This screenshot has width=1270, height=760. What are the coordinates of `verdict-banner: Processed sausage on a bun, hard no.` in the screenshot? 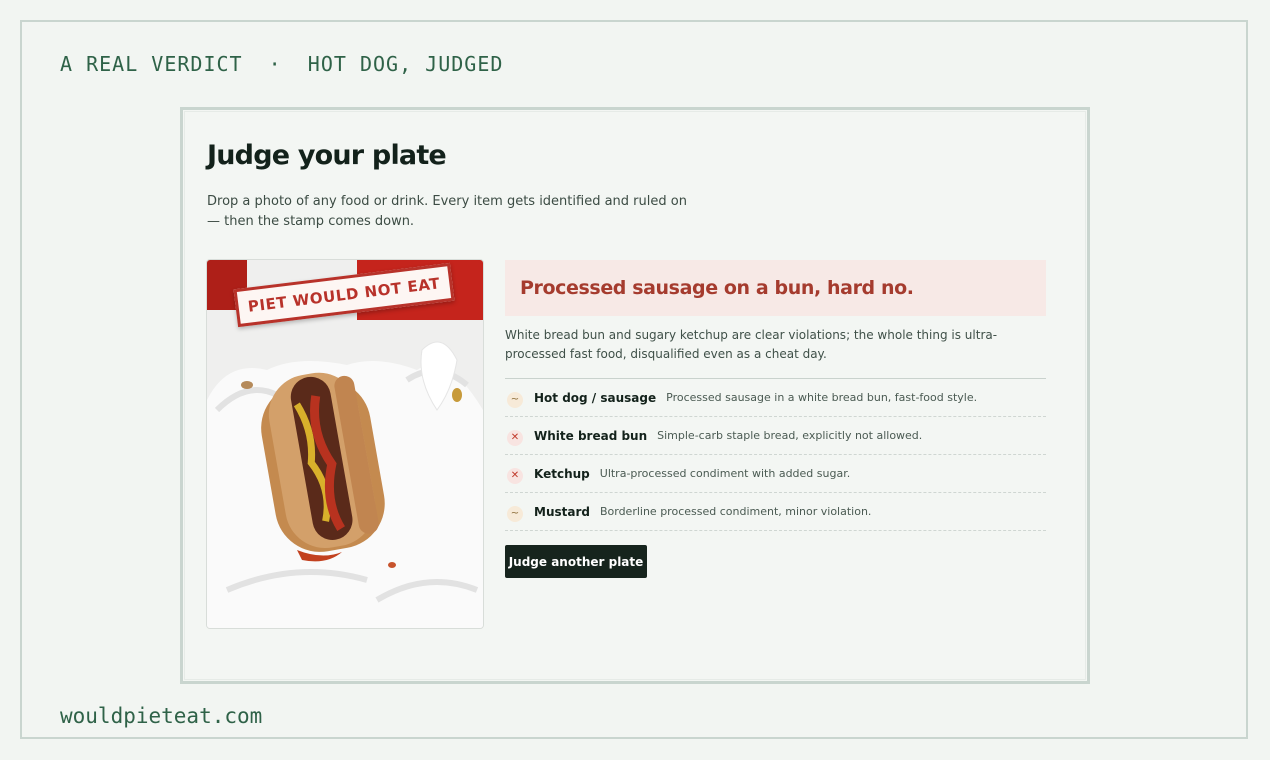 It's located at (775, 288).